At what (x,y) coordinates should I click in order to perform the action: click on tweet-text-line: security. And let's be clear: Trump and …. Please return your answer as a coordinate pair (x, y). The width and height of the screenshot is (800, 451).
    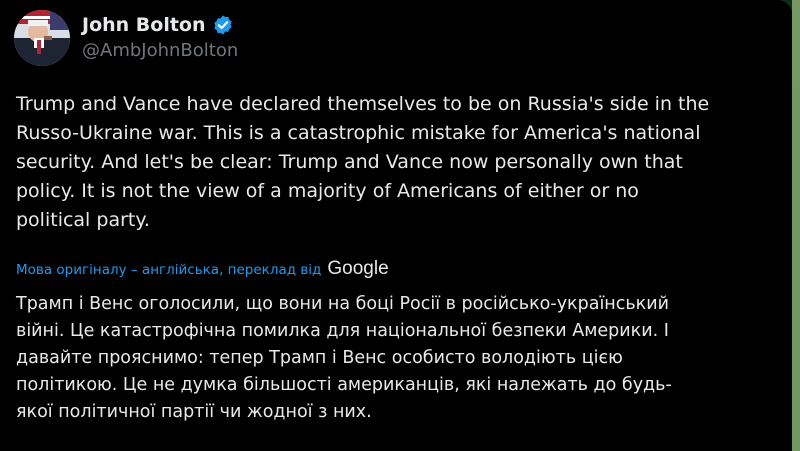
    Looking at the image, I should click on (349, 162).